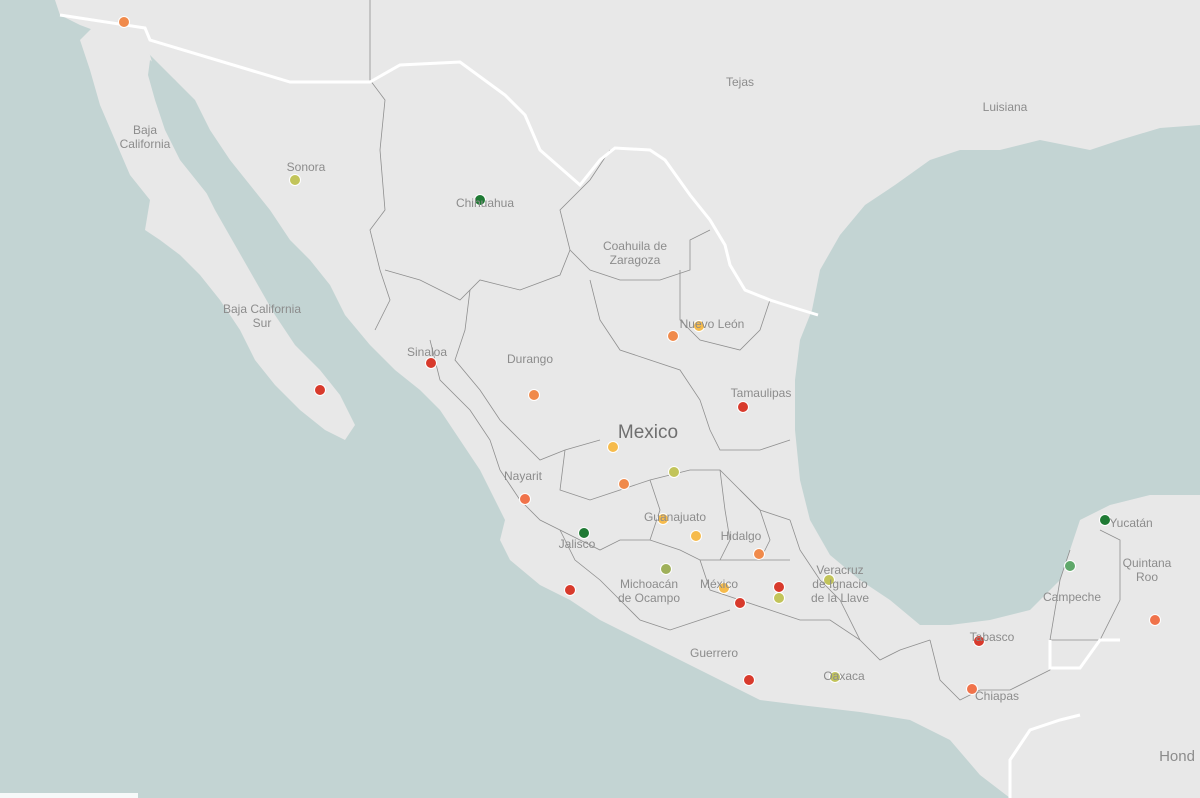  Describe the element at coordinates (1155, 620) in the screenshot. I see `point-quintana-roo` at that location.